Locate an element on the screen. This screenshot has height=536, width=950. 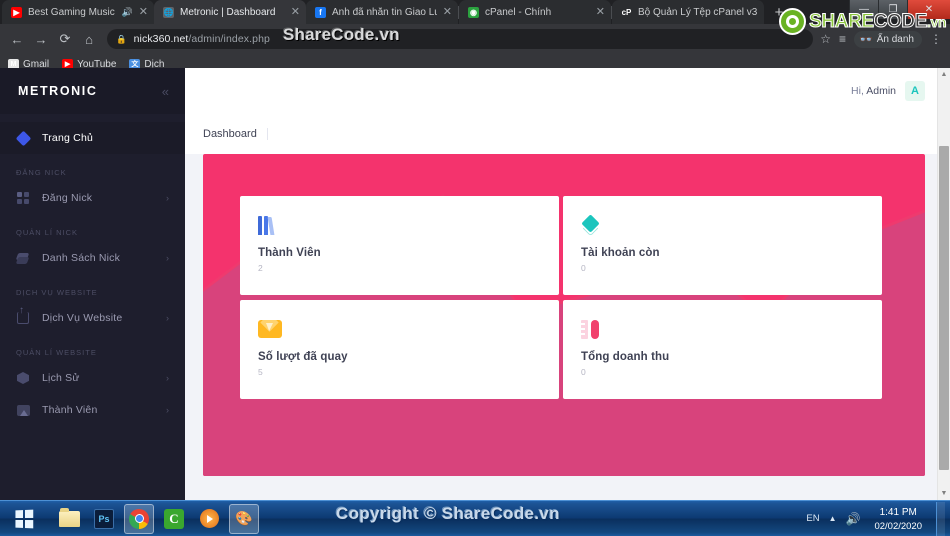
card-value: 2 is located at coordinates (260, 268).